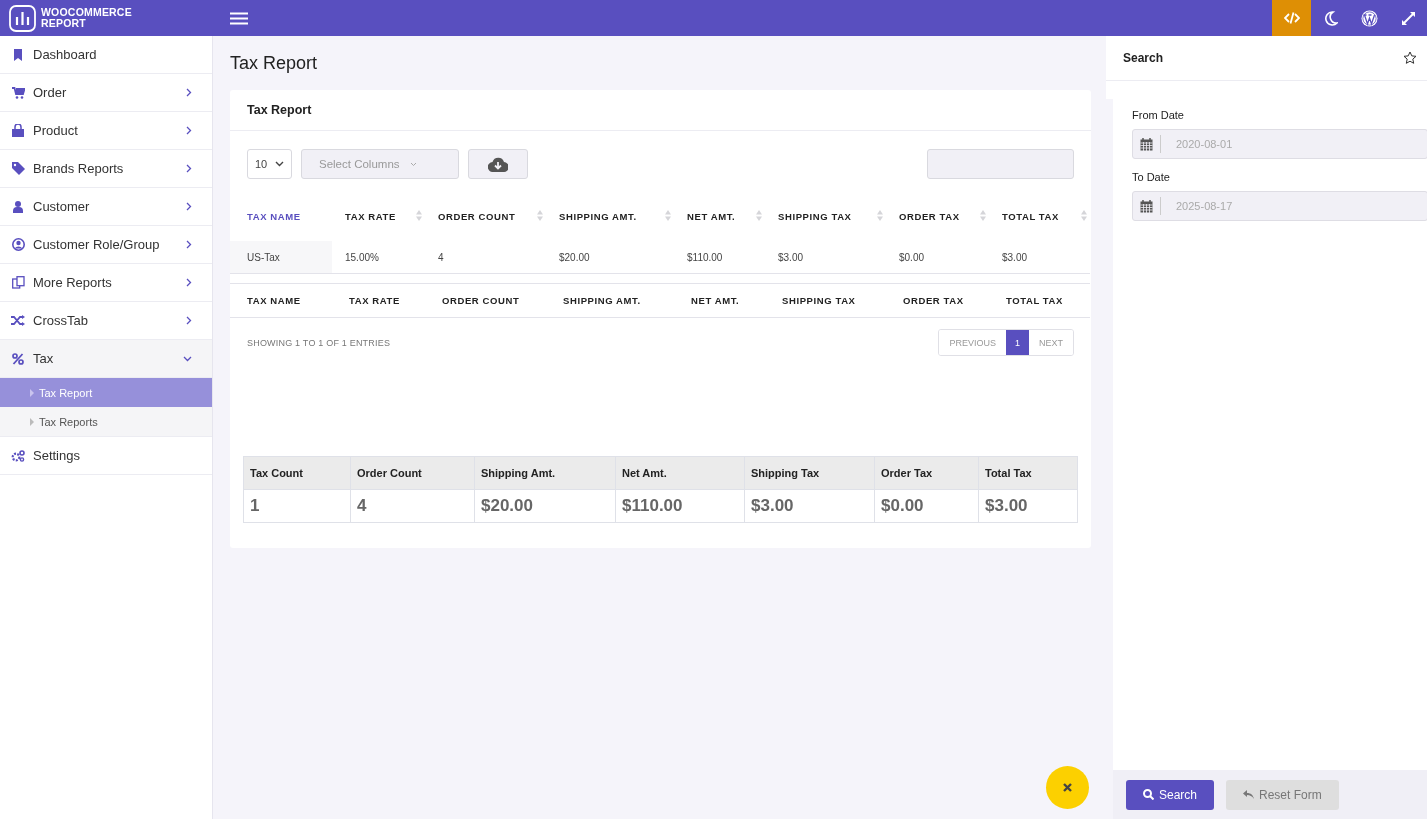 The image size is (1427, 819). What do you see at coordinates (106, 421) in the screenshot?
I see `sidebar-subitem: Tax Reports` at bounding box center [106, 421].